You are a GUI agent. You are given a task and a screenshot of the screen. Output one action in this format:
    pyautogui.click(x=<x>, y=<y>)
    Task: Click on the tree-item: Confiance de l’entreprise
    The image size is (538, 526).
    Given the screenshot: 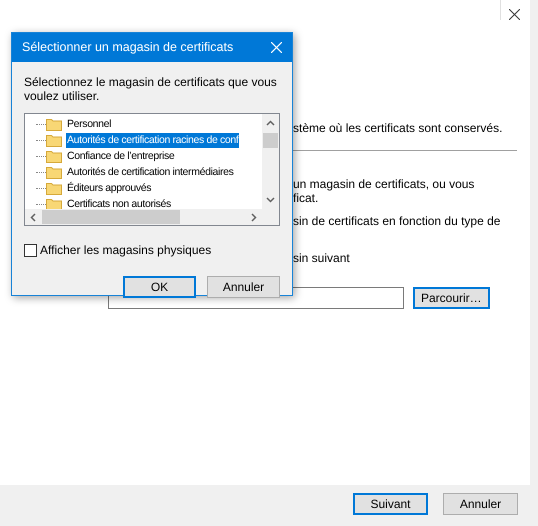 What is the action you would take?
    pyautogui.click(x=121, y=156)
    